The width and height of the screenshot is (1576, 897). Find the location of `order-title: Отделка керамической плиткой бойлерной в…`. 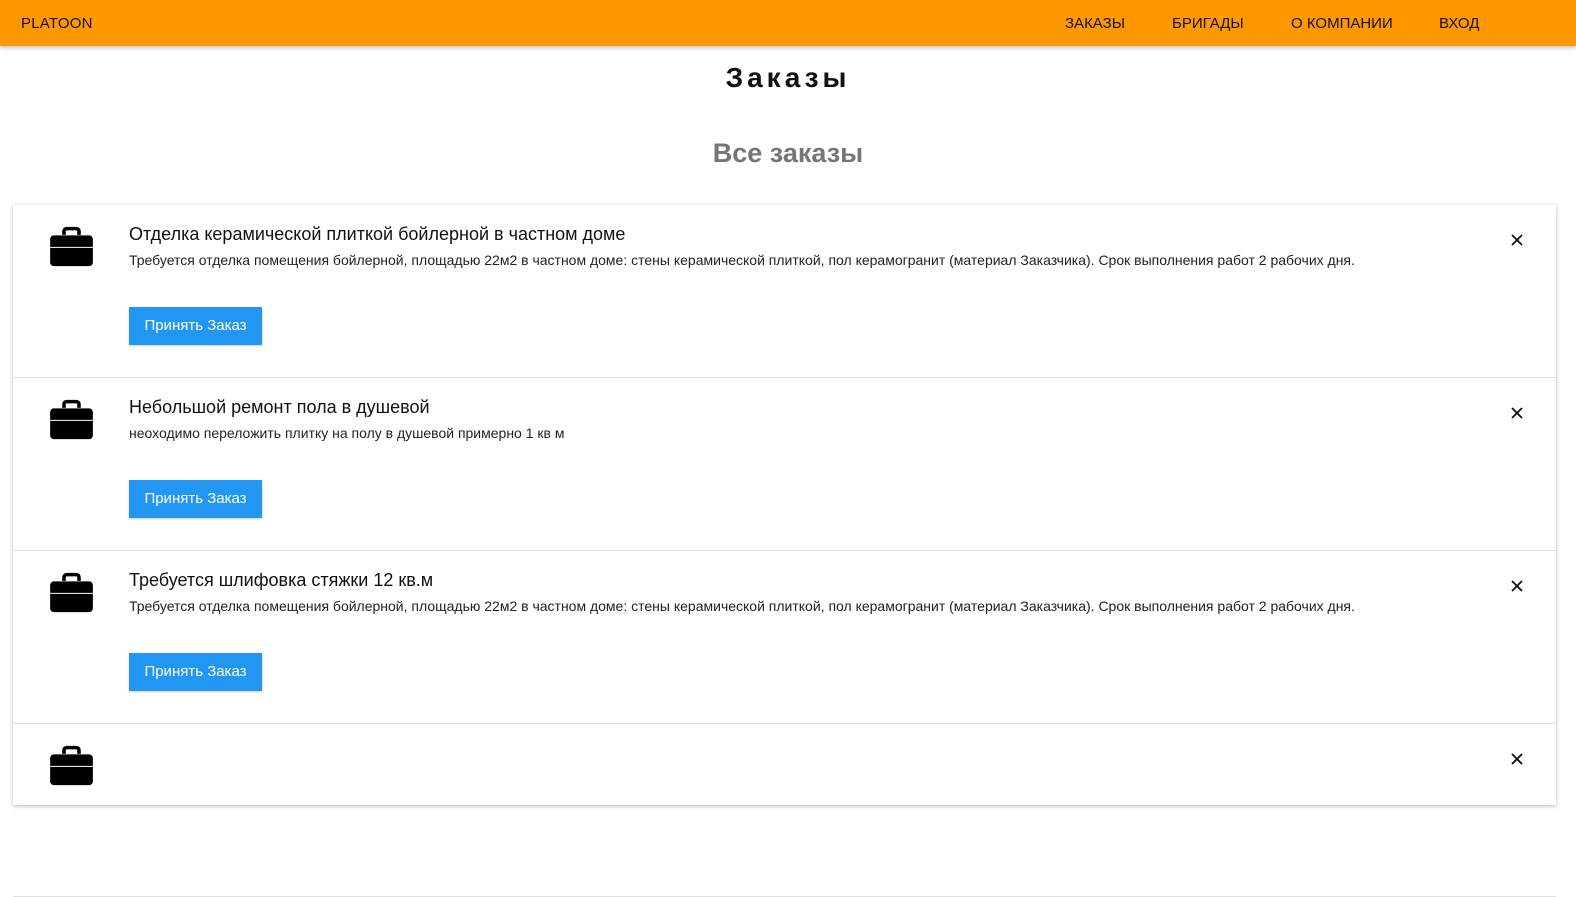

order-title: Отделка керамической плиткой бойлерной в… is located at coordinates (377, 234).